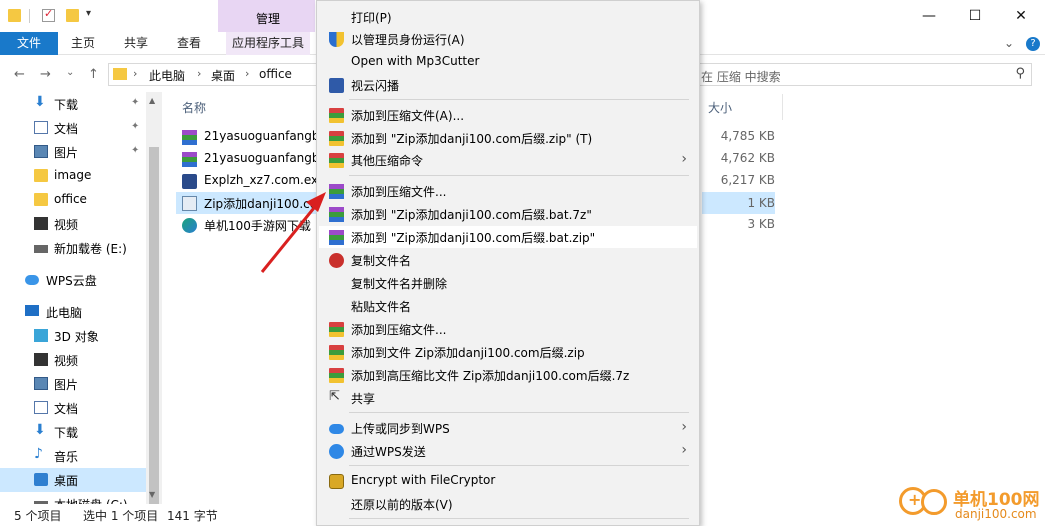  What do you see at coordinates (508, 17) in the screenshot?
I see `menu-item-print: 打印(P)` at bounding box center [508, 17].